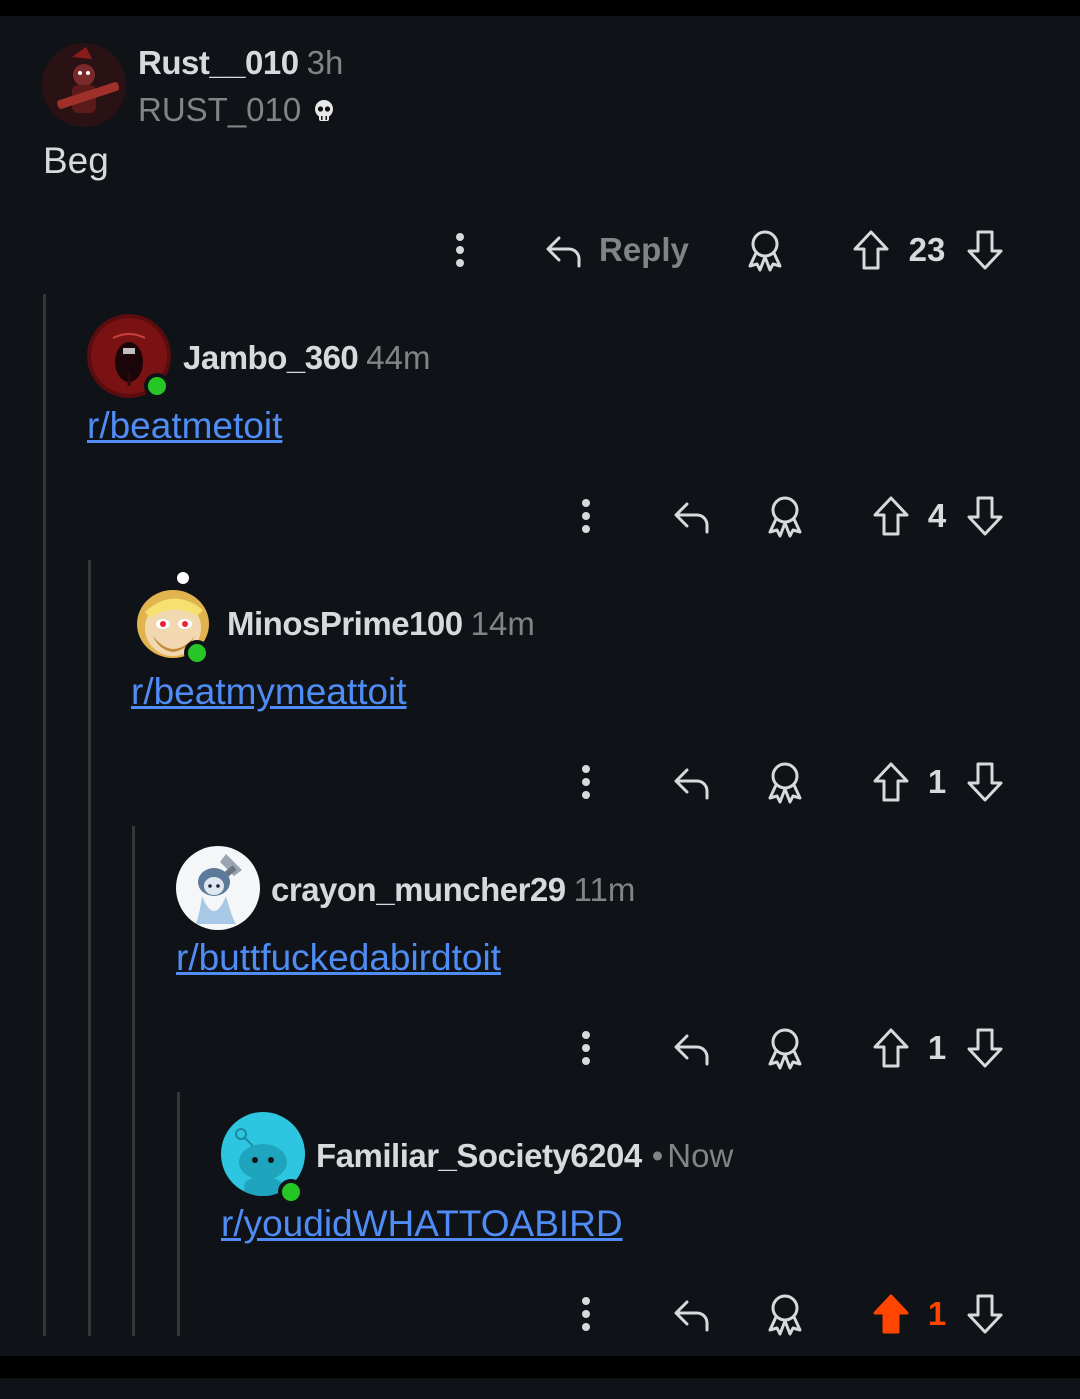 The height and width of the screenshot is (1399, 1080). I want to click on timestamp: Now, so click(700, 1155).